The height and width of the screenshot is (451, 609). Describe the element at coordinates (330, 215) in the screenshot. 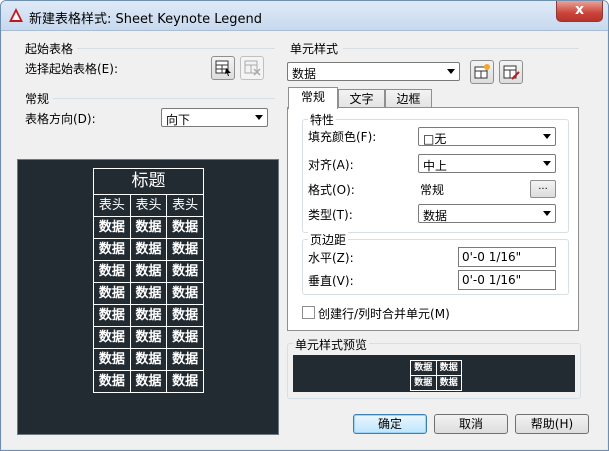

I see `type-label: 类型(T):` at that location.